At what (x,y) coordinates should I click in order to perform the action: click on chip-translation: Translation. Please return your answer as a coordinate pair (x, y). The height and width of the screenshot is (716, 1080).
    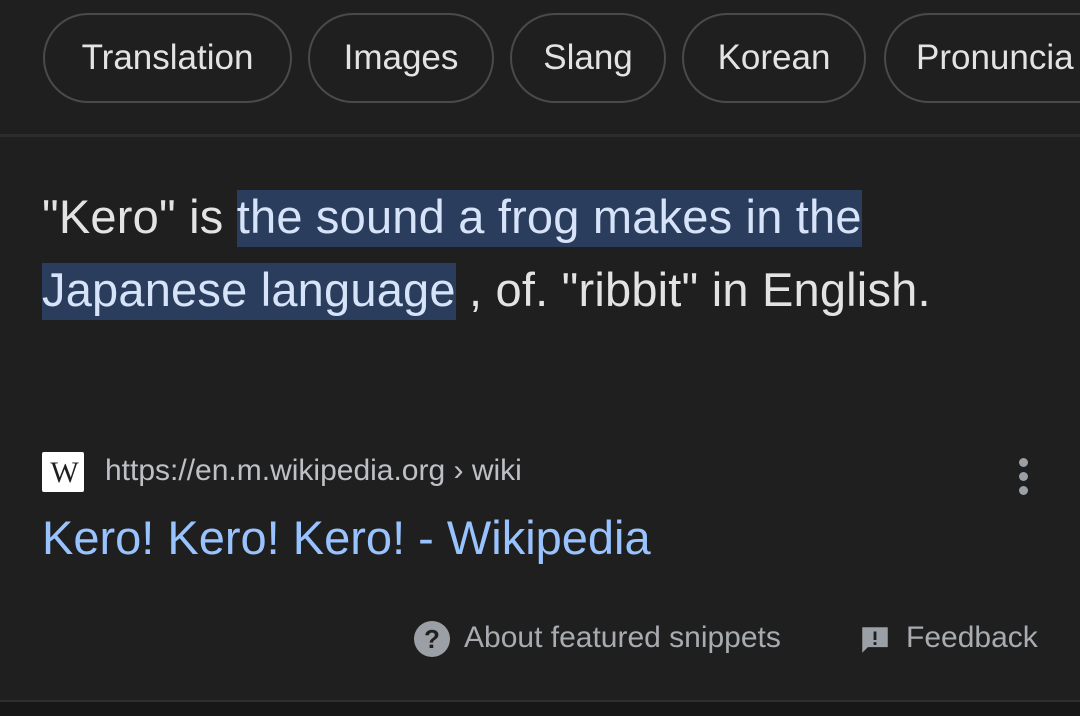
    Looking at the image, I should click on (167, 58).